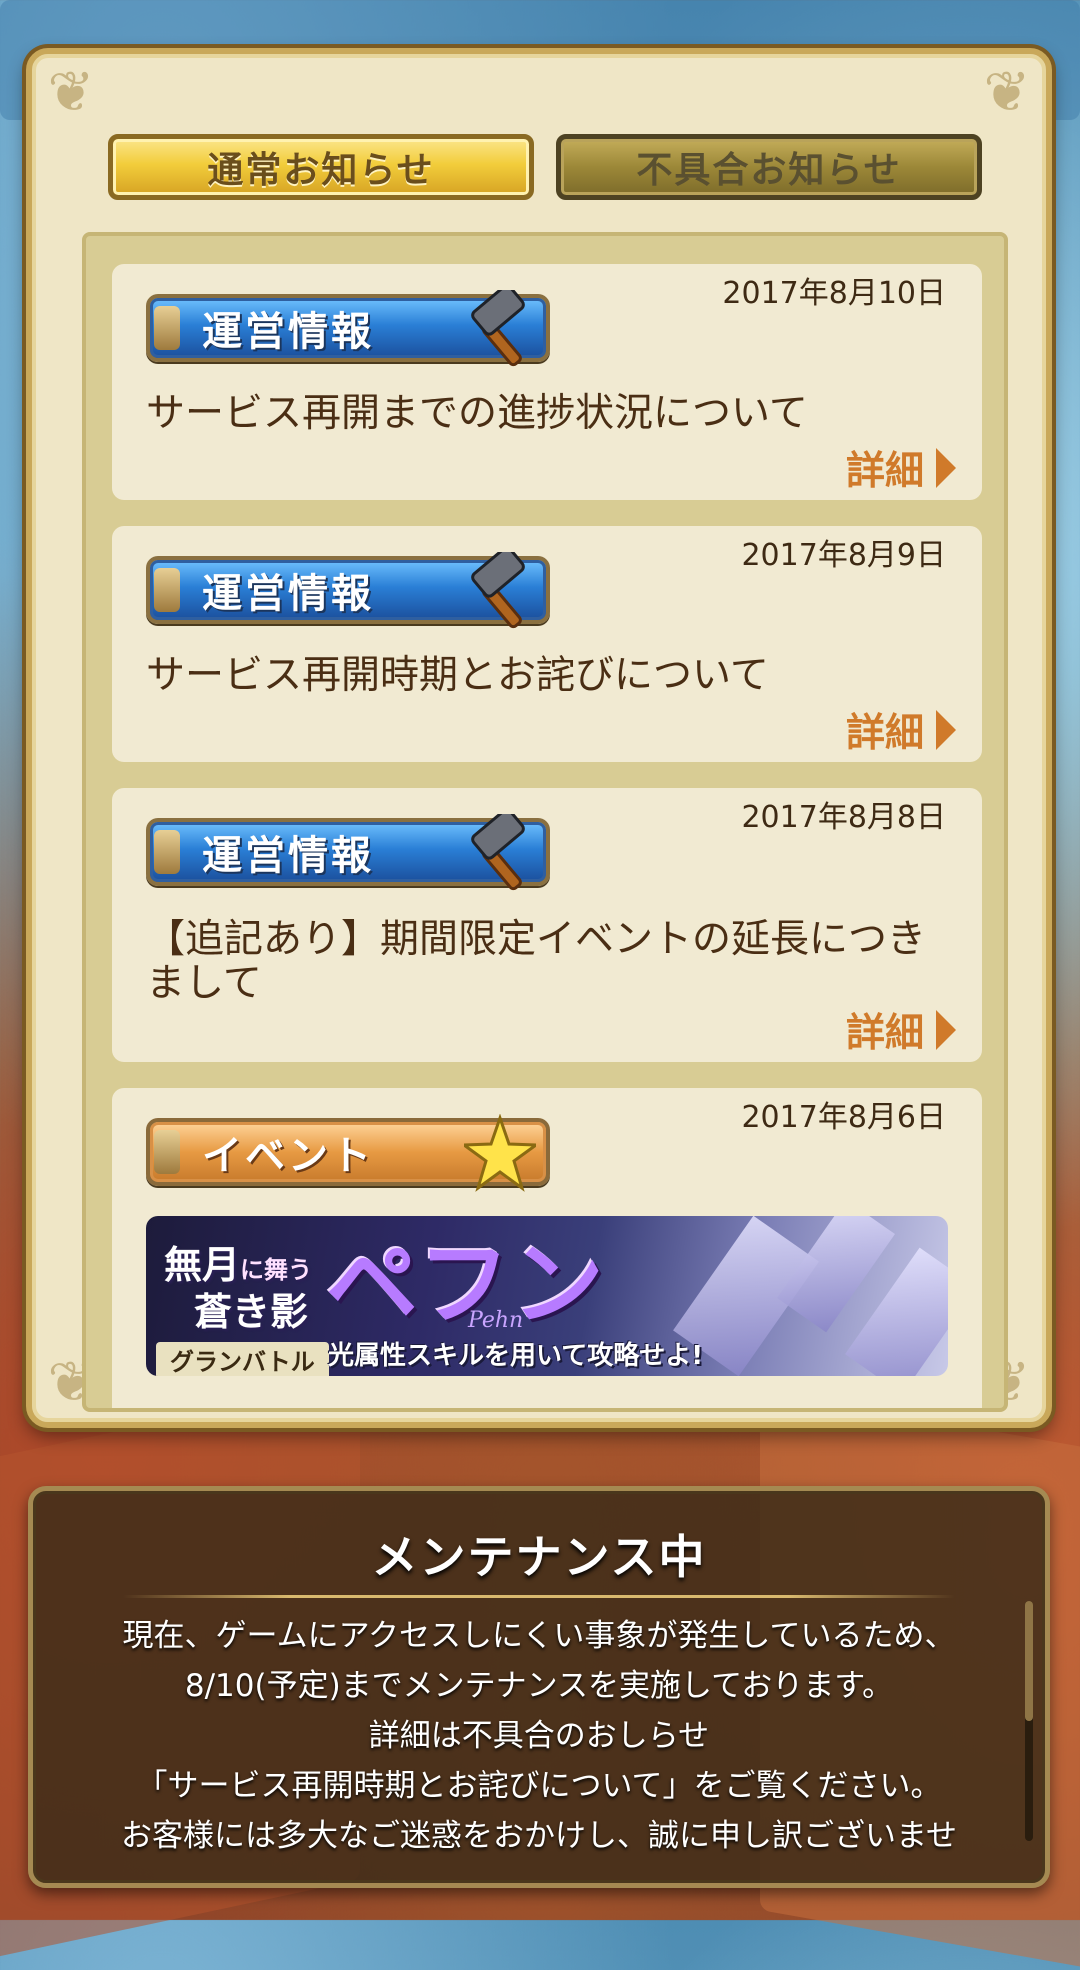  I want to click on maintenance-line: 8/10(予定)までメンテナンスを実施しております。, so click(539, 1686).